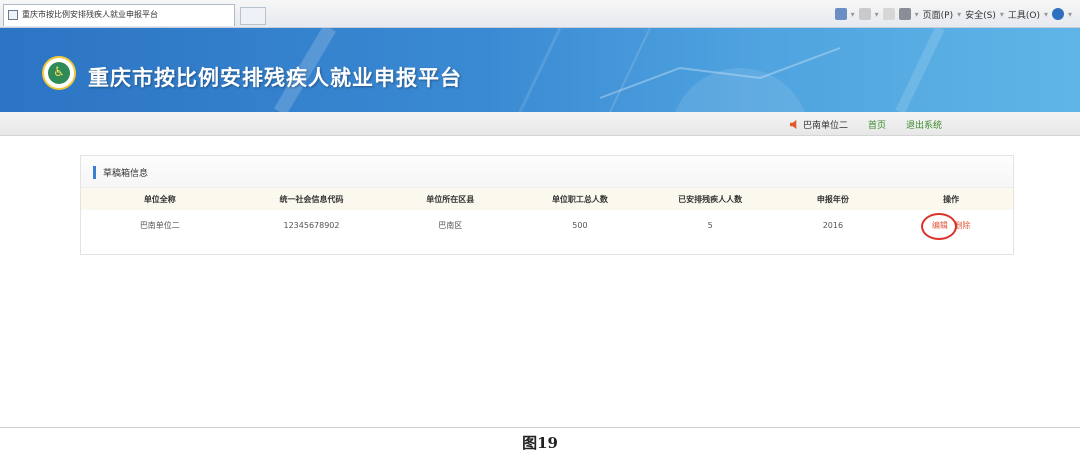 This screenshot has width=1080, height=454. Describe the element at coordinates (710, 225) in the screenshot. I see `cell-disabled-count: 5` at that location.